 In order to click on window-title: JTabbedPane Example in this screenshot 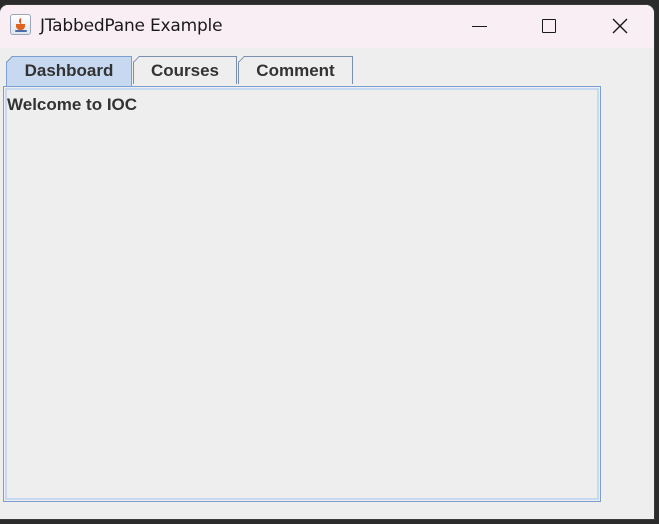, I will do `click(131, 26)`.